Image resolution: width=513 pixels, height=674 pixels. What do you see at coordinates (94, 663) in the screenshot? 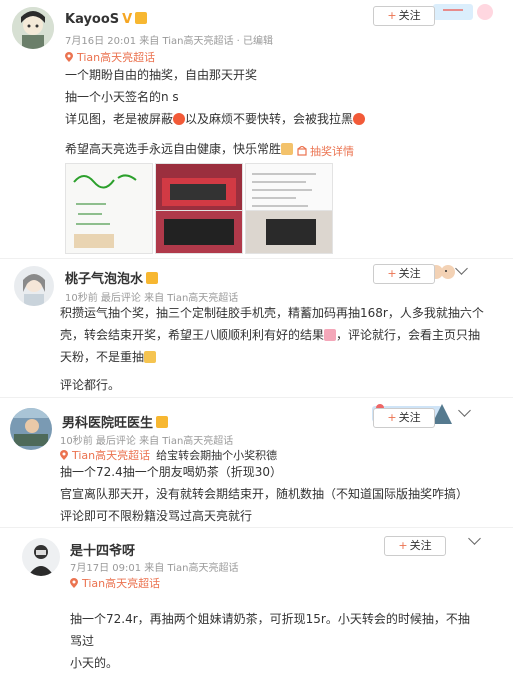
I see `body-line: 小天的。` at bounding box center [94, 663].